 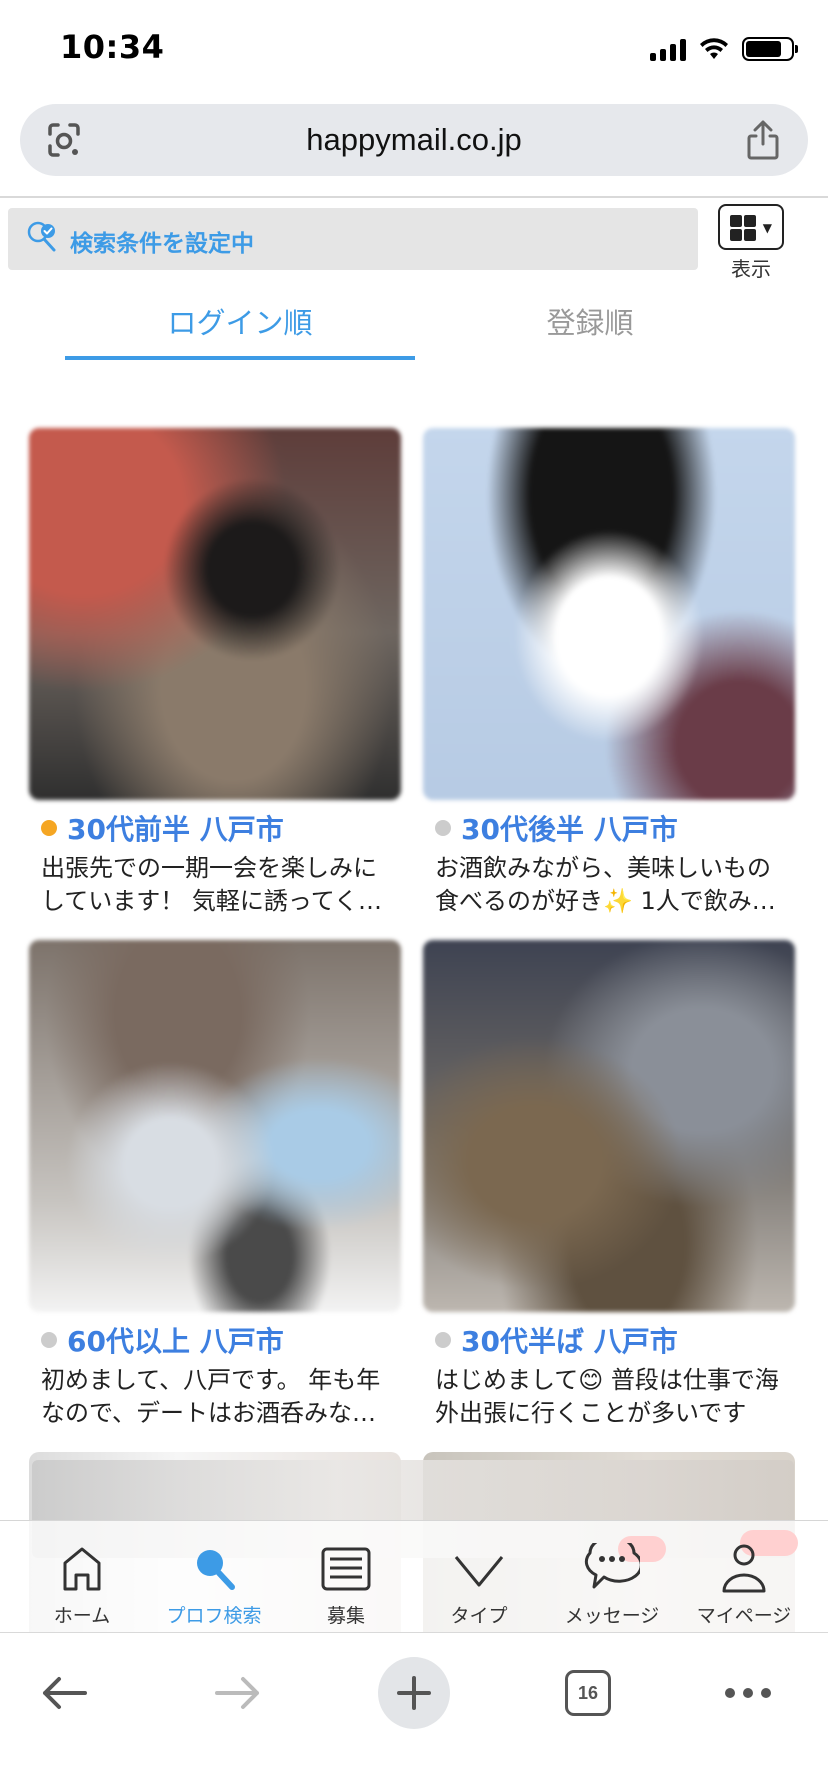 What do you see at coordinates (770, 49) in the screenshot?
I see `battery-icon` at bounding box center [770, 49].